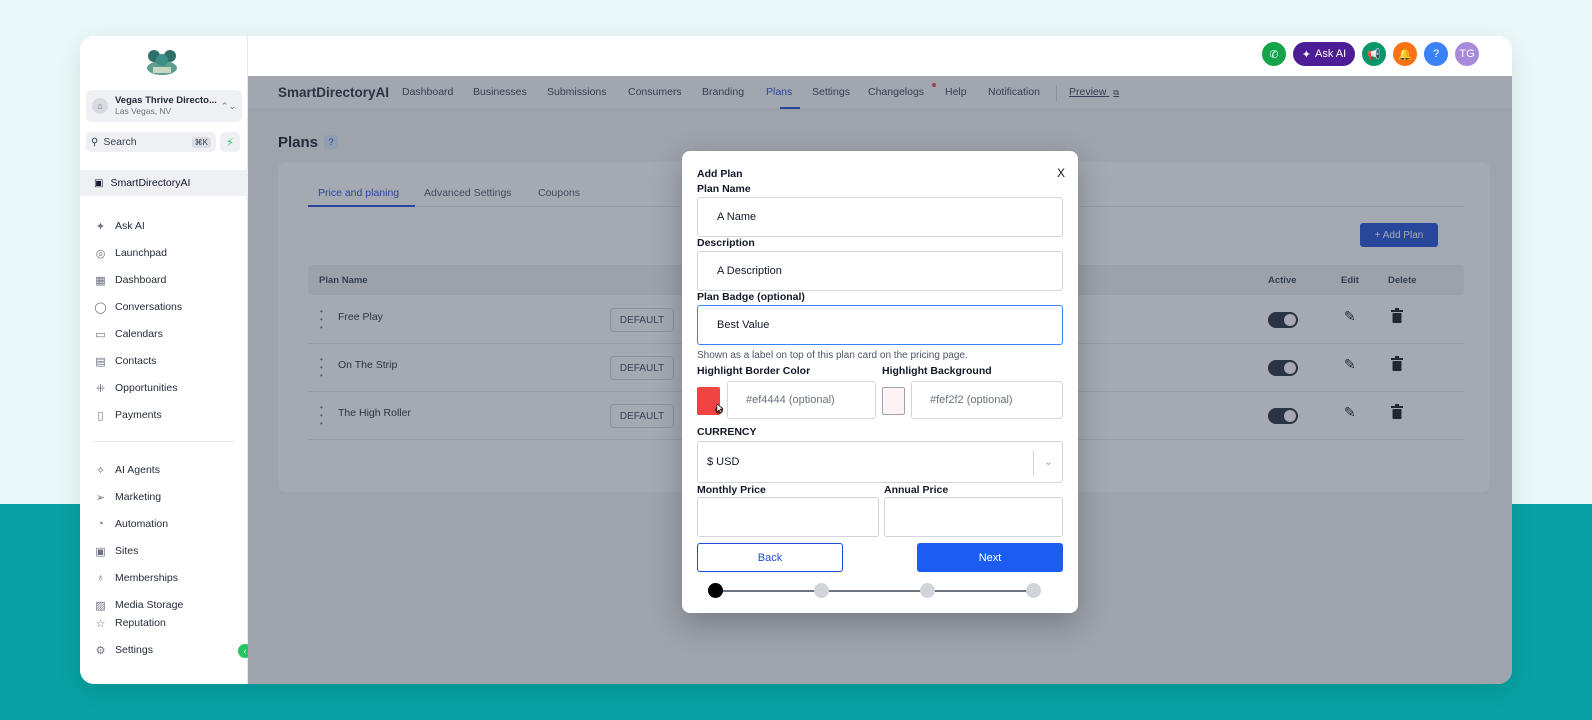 The height and width of the screenshot is (720, 1592). Describe the element at coordinates (147, 578) in the screenshot. I see `sidebar-item-label: Memberships` at that location.